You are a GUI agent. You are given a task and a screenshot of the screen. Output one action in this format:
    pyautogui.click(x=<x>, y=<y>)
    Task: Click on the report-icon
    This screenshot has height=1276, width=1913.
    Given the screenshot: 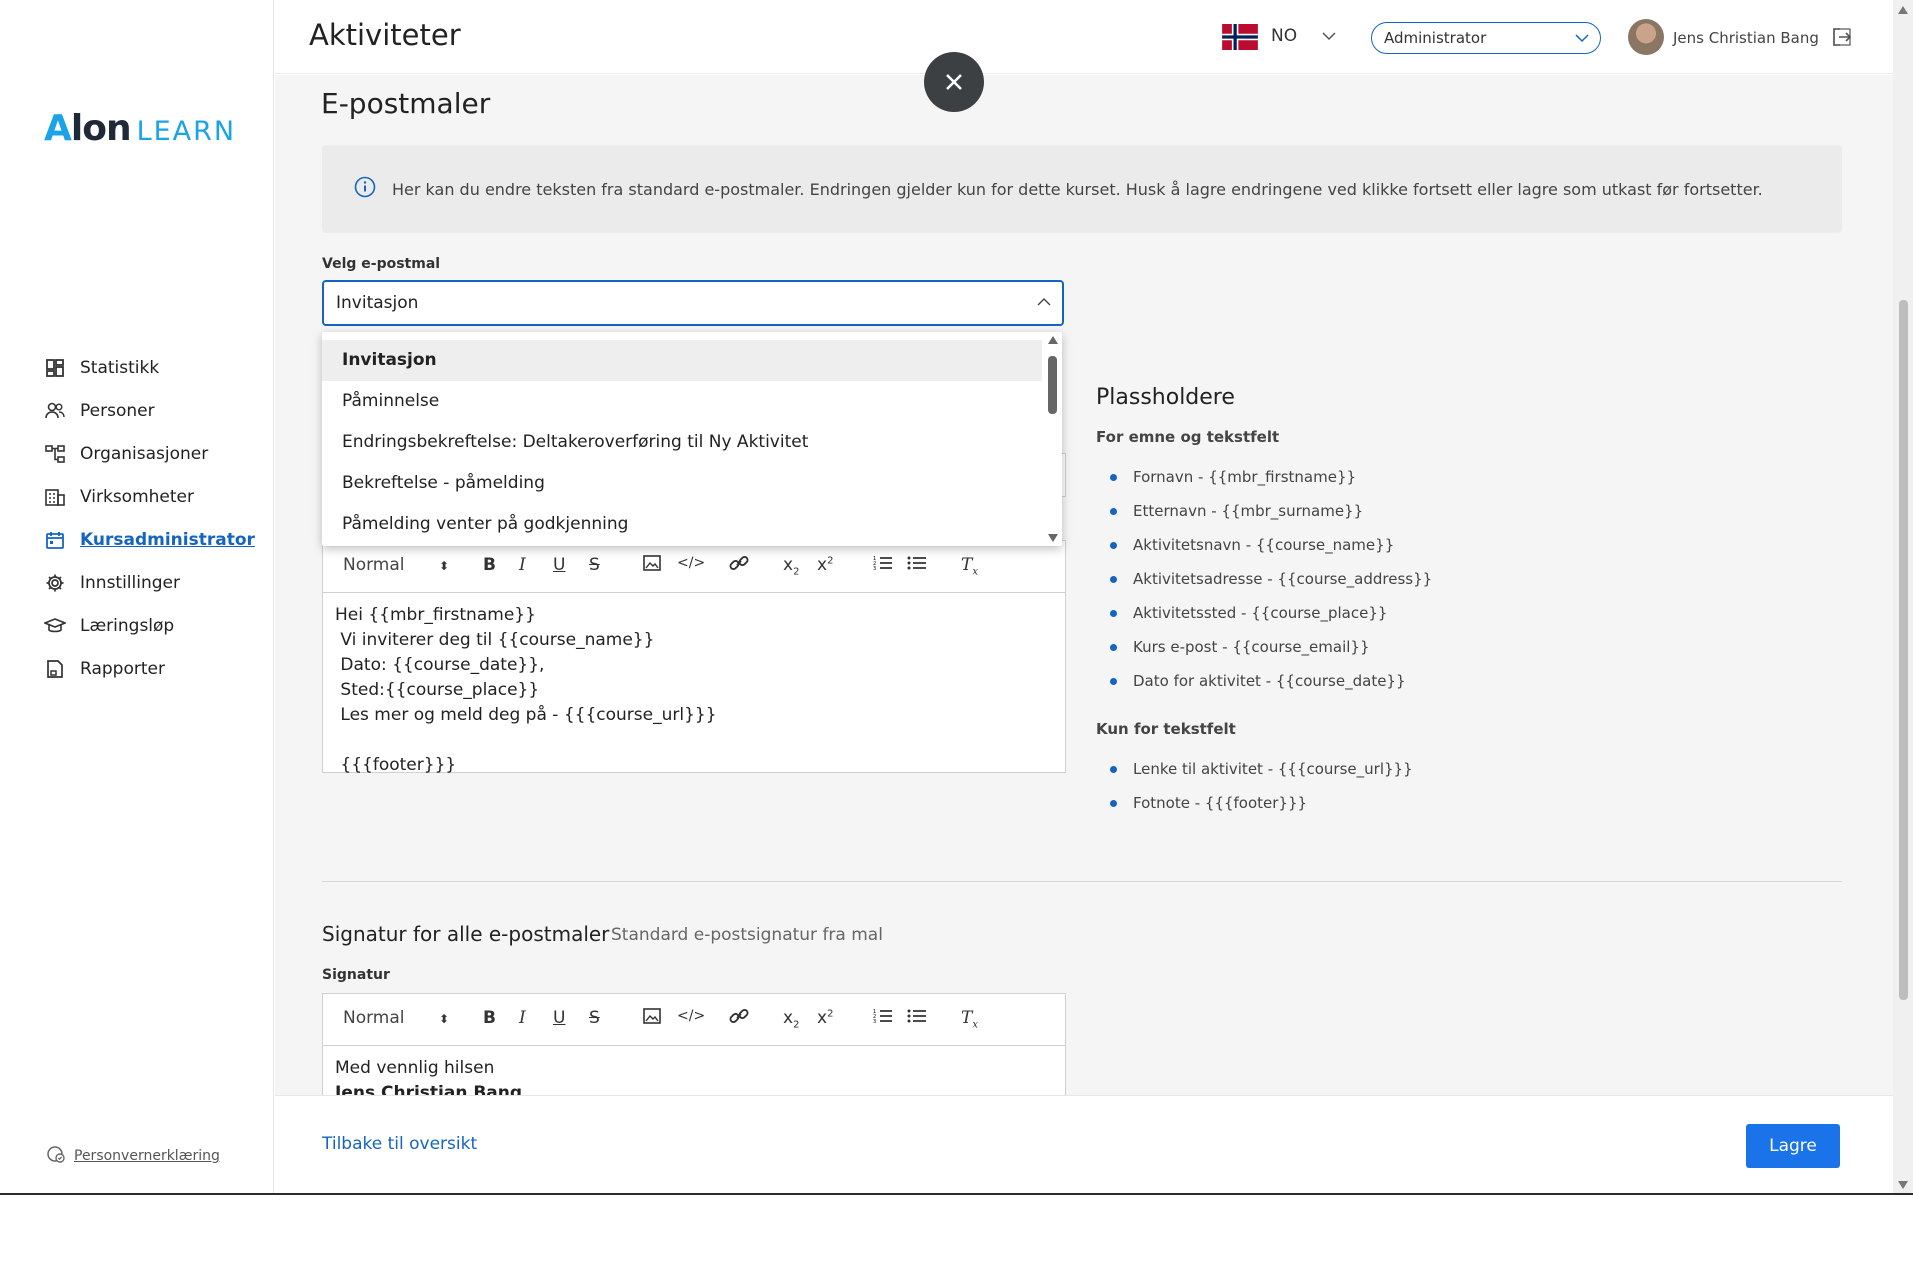 What is the action you would take?
    pyautogui.click(x=55, y=669)
    